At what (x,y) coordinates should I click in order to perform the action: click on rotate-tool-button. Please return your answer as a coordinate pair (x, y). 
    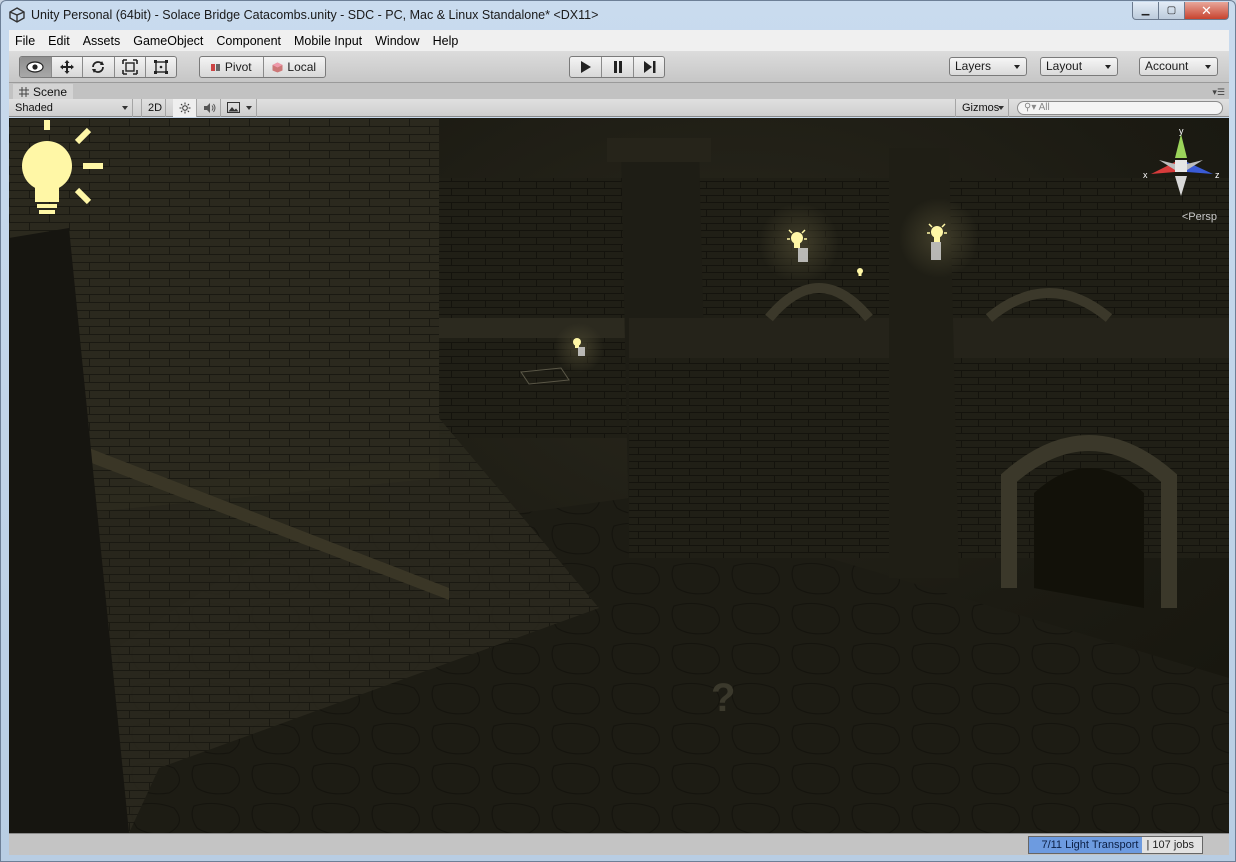
    Looking at the image, I should click on (99, 67).